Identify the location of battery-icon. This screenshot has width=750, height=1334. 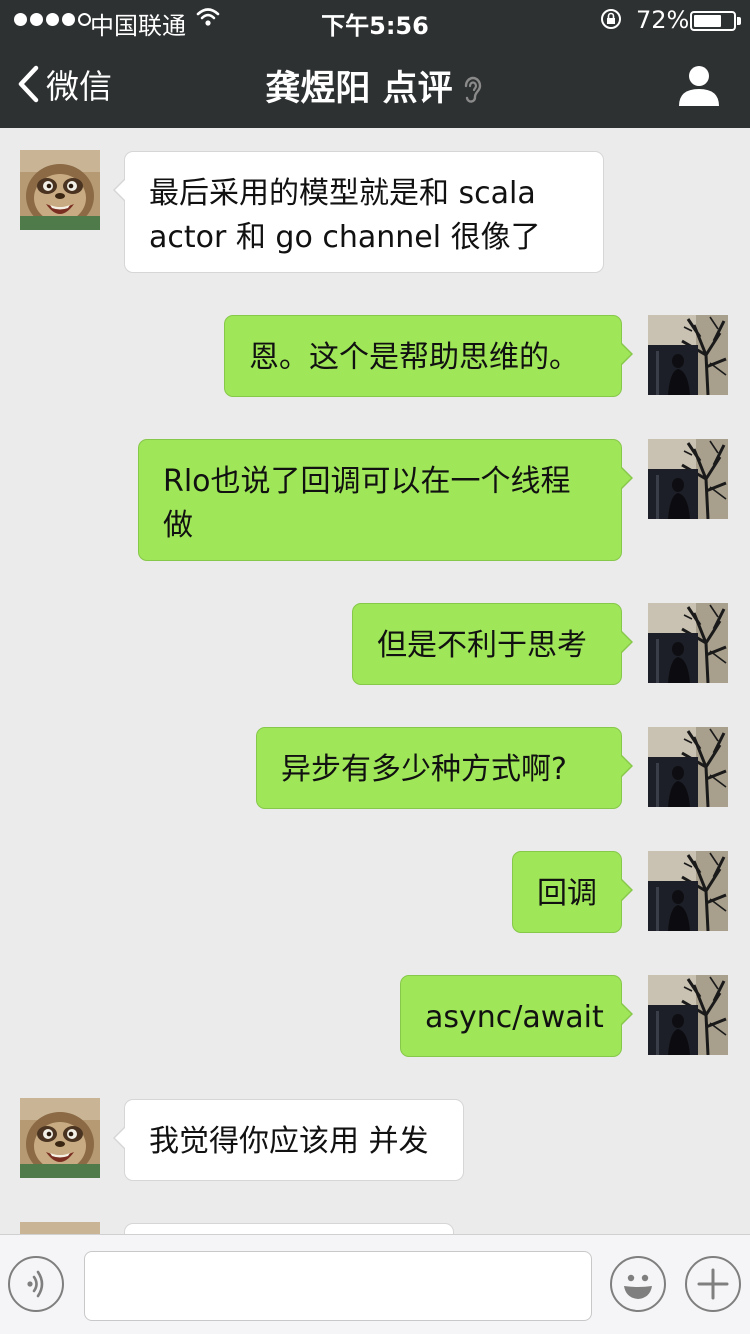
(713, 21).